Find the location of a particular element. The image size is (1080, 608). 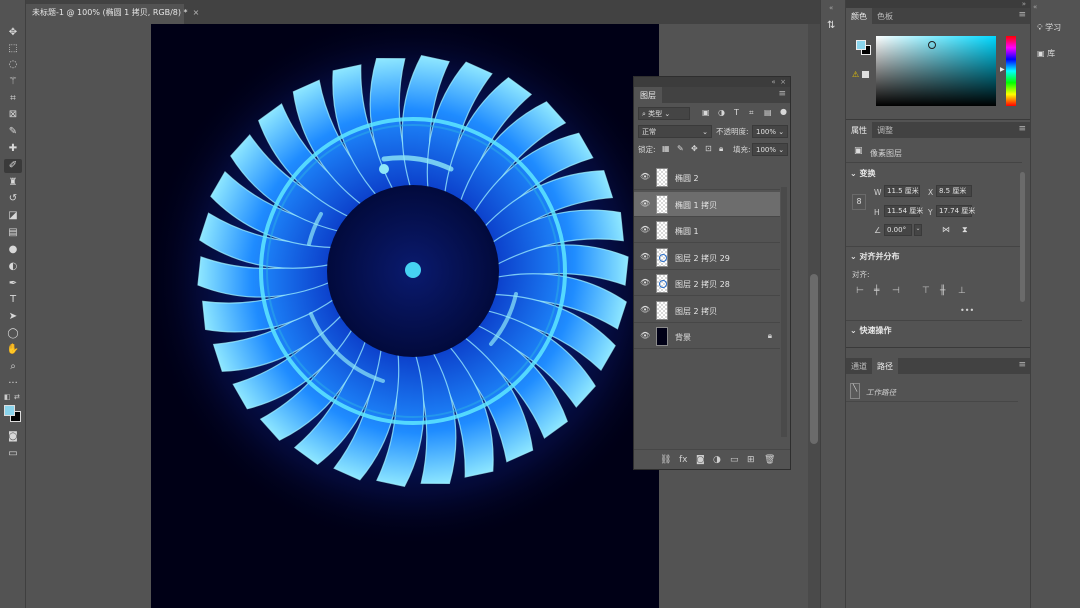

move-tool-icon: ✥ is located at coordinates (13, 33).